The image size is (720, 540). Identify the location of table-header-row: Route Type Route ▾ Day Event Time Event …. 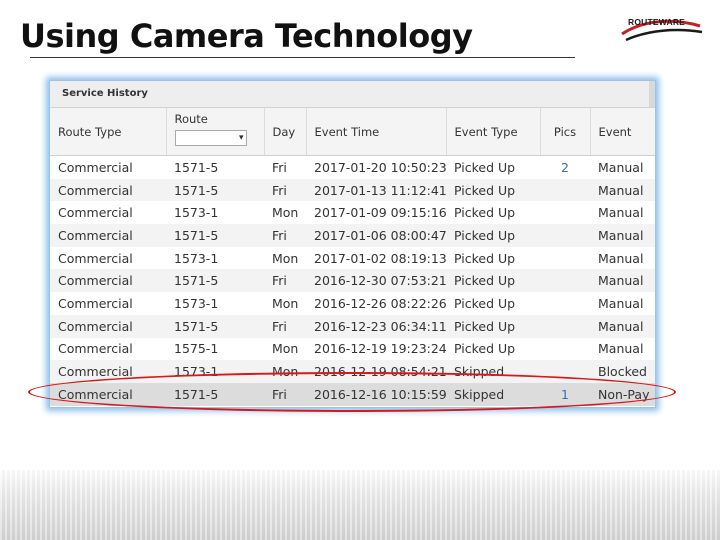
(352, 132).